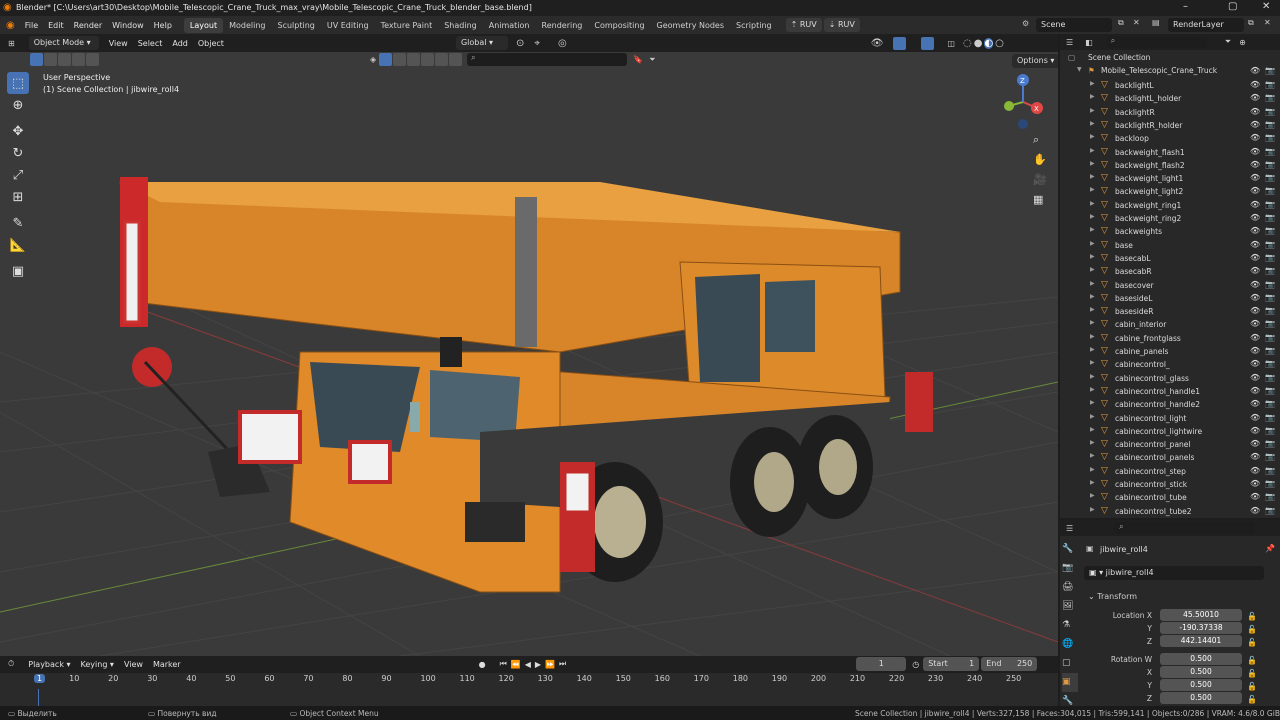 Image resolution: width=1280 pixels, height=720 pixels. I want to click on menu-object: Object, so click(211, 43).